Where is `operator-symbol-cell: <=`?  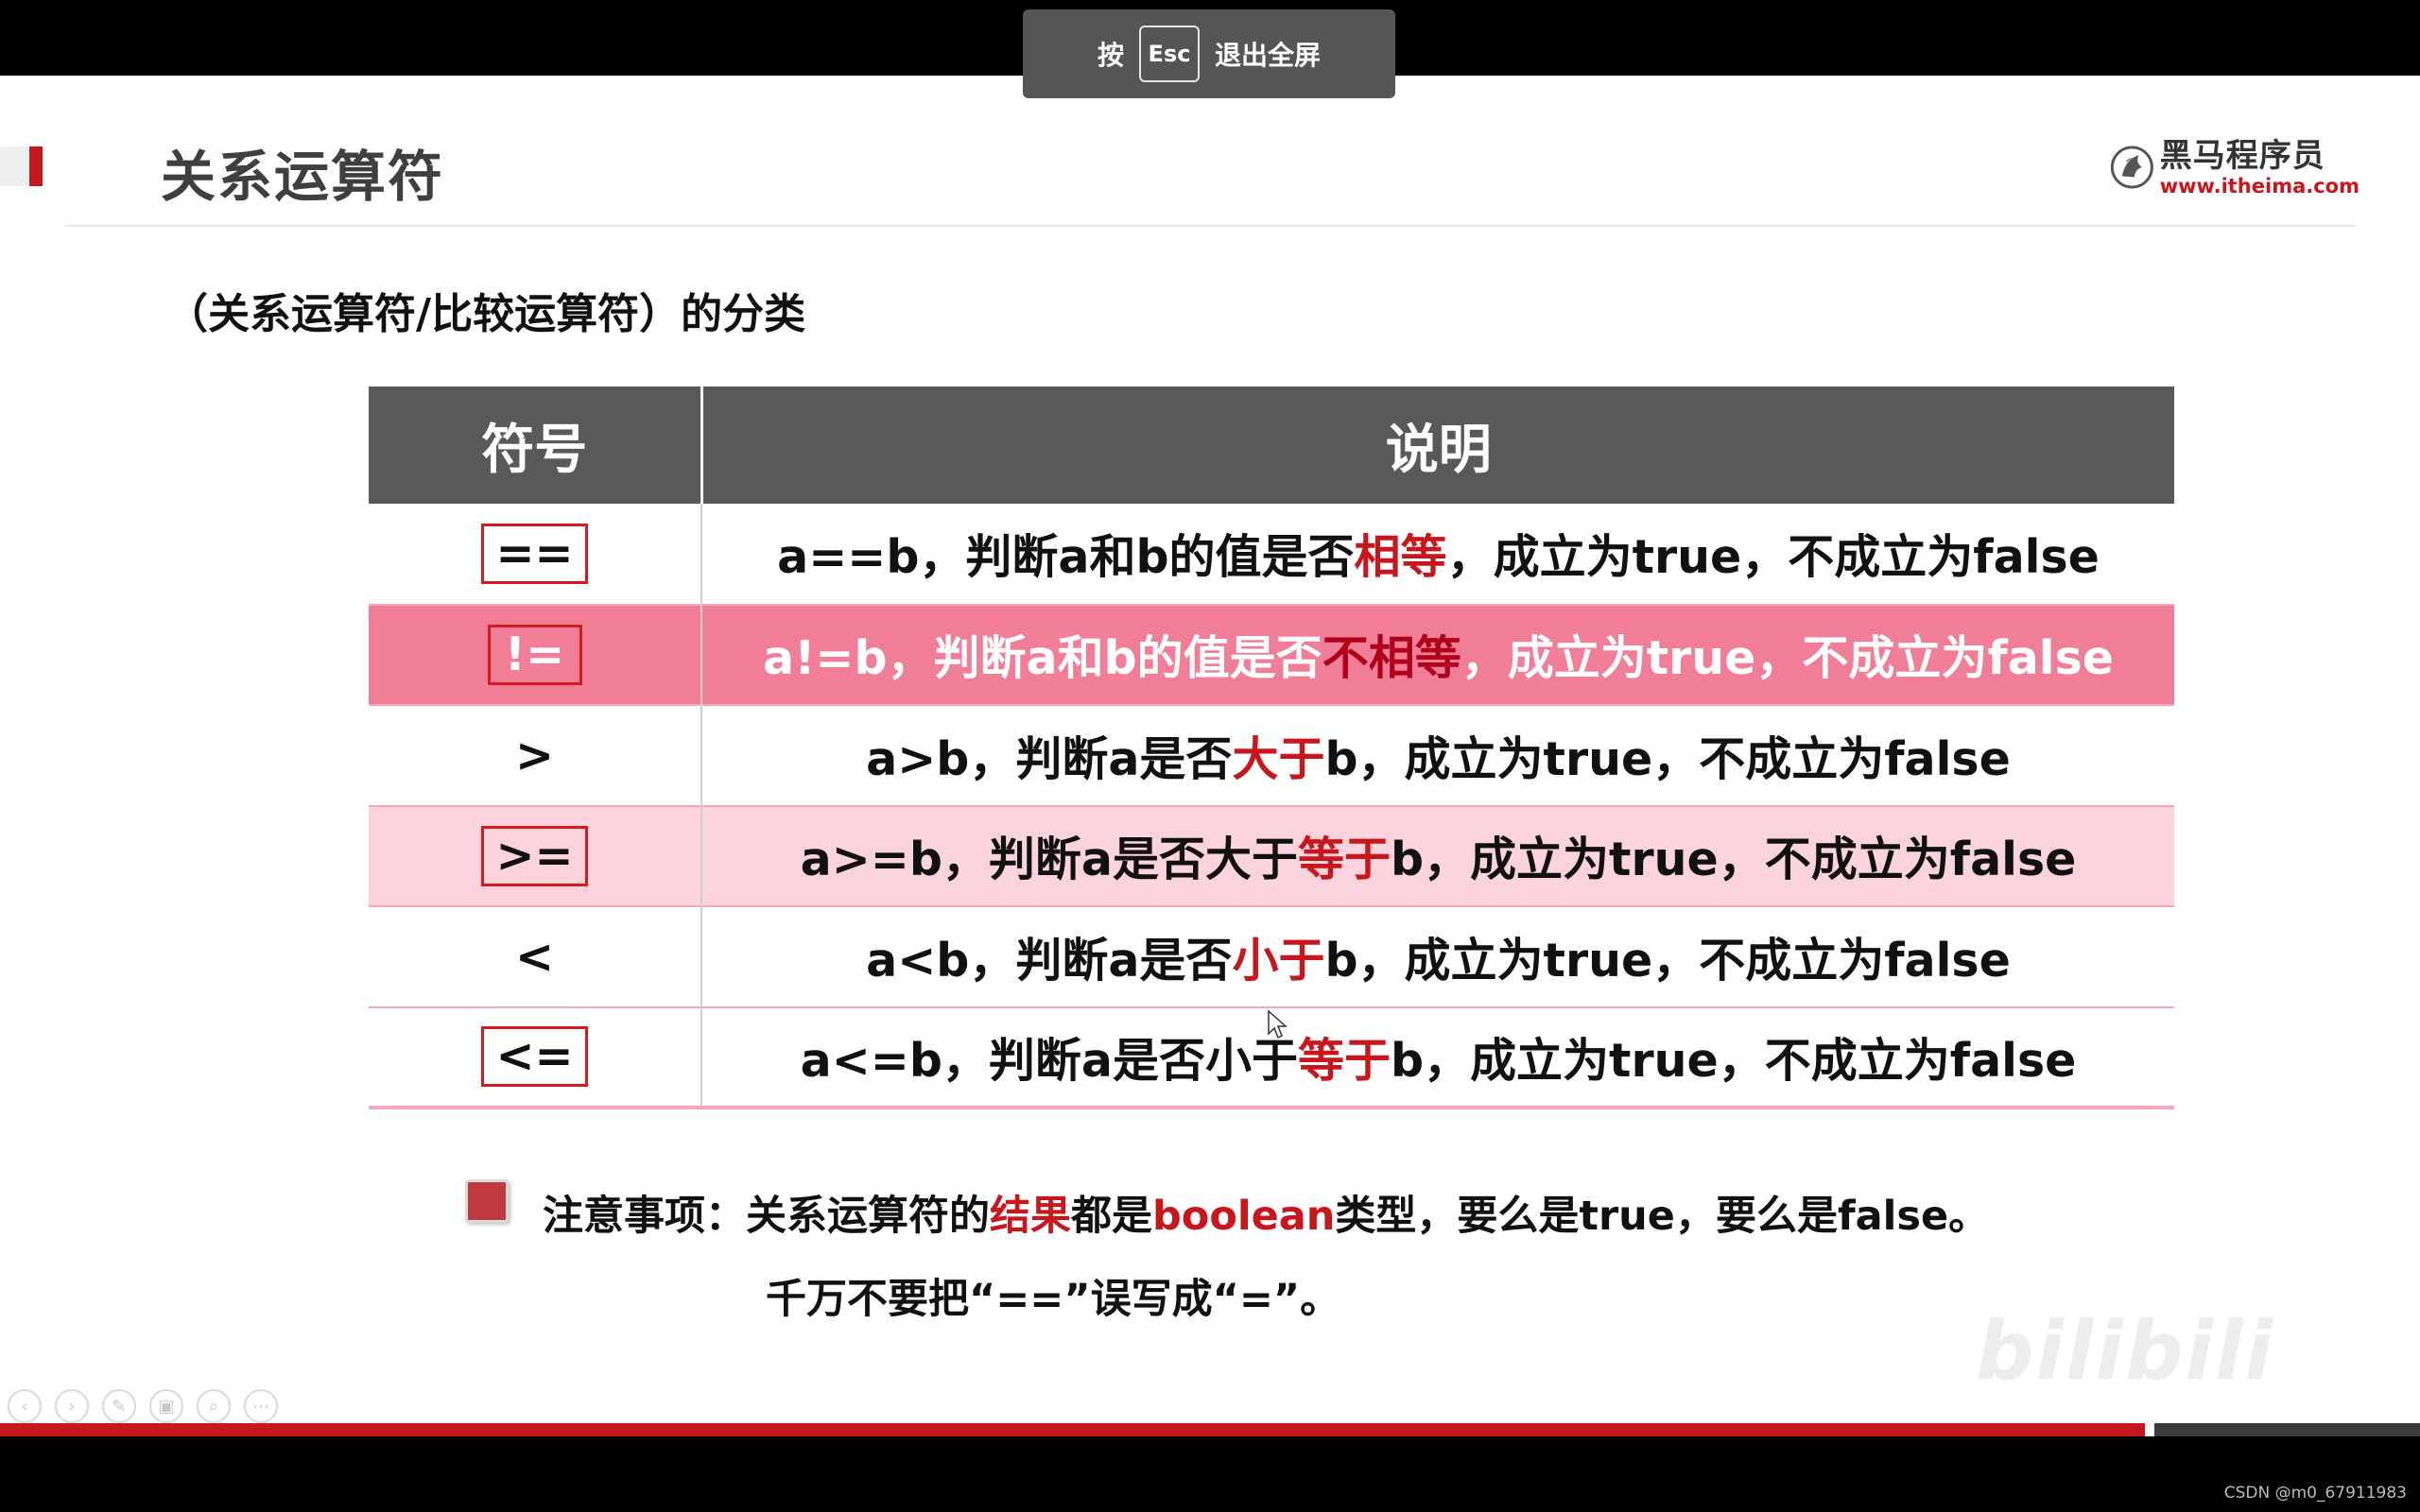 operator-symbol-cell: <= is located at coordinates (535, 1057).